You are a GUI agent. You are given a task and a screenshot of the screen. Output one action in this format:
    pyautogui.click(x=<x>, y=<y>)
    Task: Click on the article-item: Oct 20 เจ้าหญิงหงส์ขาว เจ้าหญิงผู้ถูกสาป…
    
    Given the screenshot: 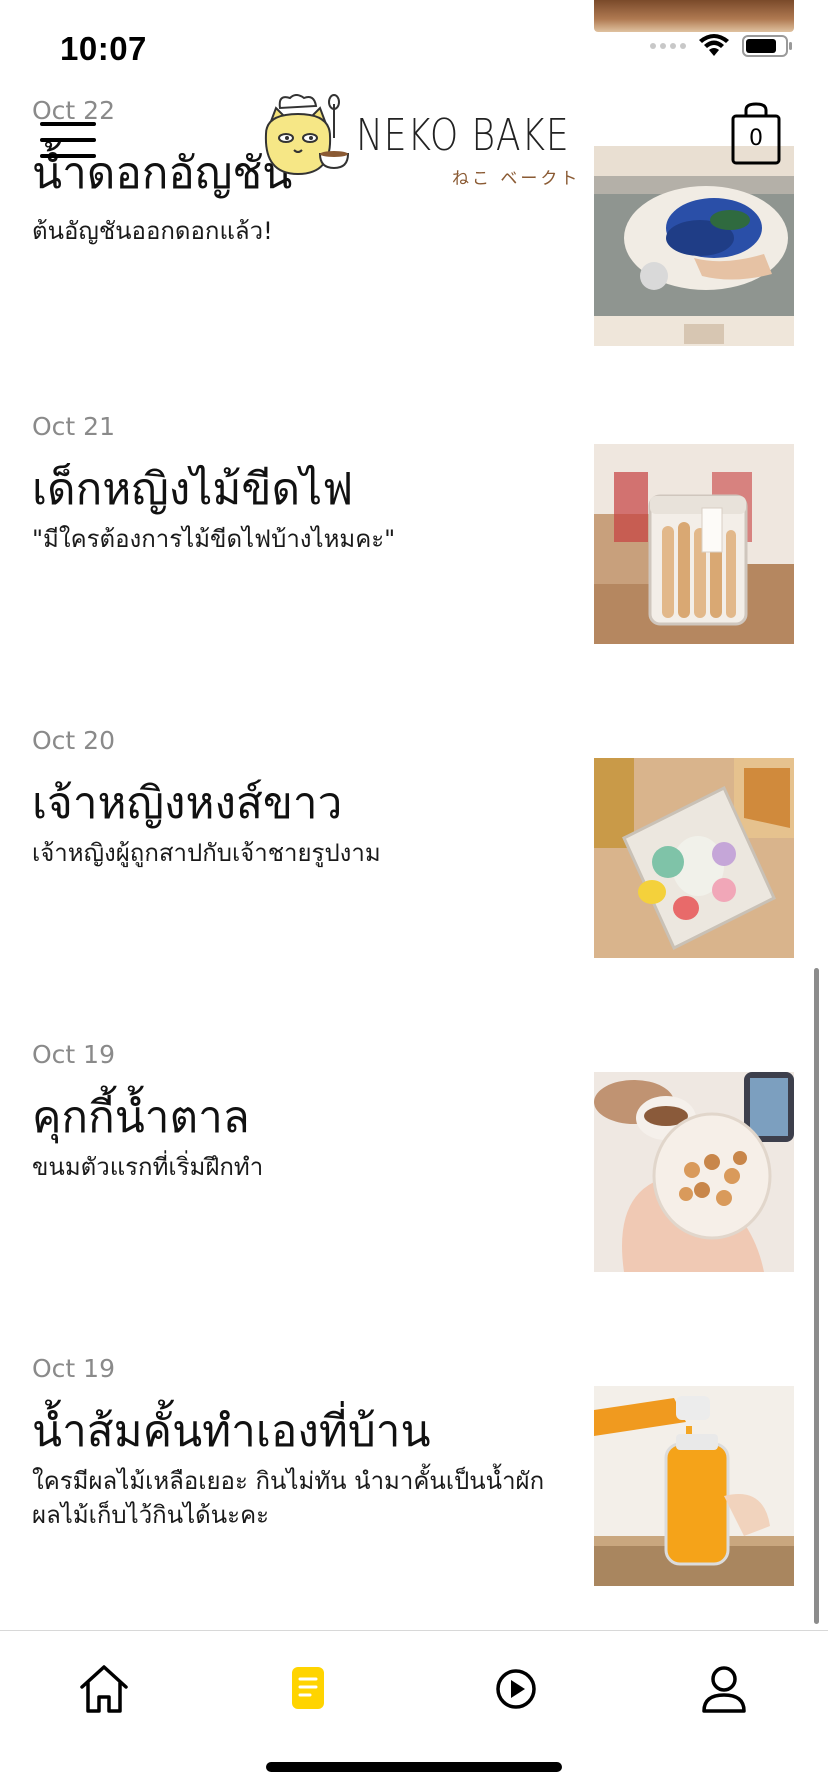 What is the action you would take?
    pyautogui.click(x=414, y=842)
    